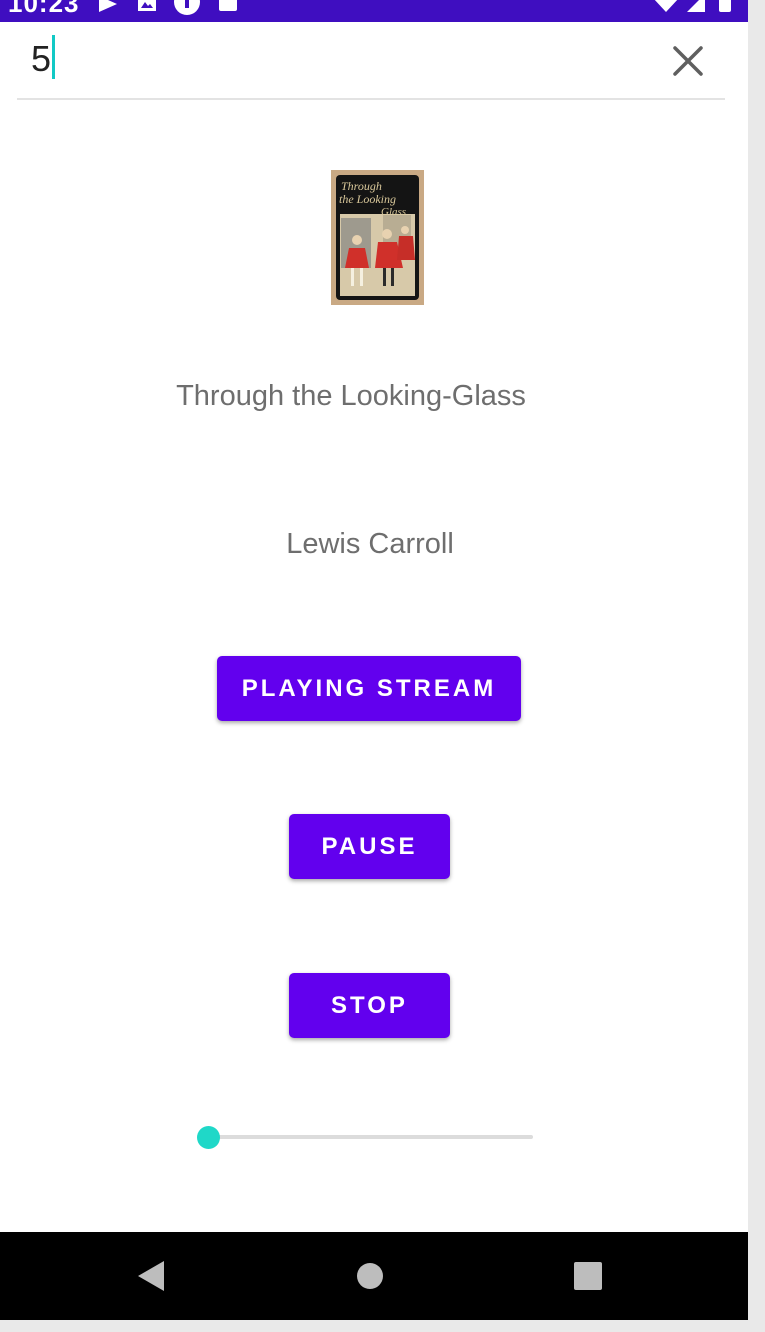 This screenshot has height=1332, width=765. I want to click on cover-title-line3: Glass, so click(393, 212).